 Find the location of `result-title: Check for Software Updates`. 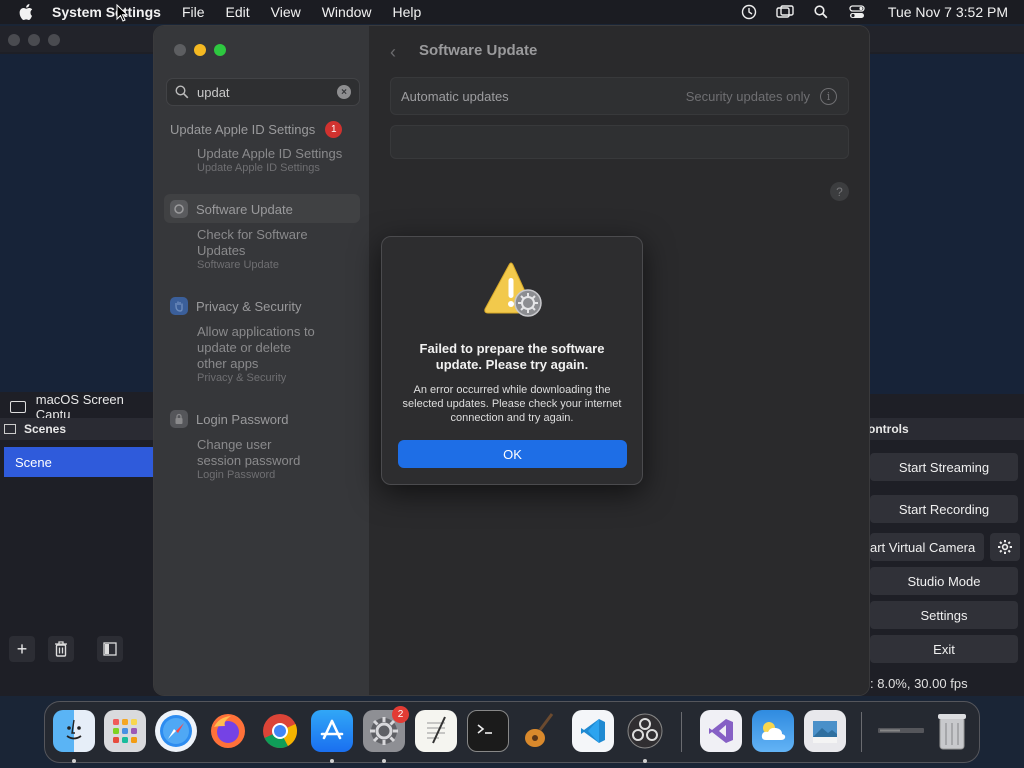

result-title: Check for Software Updates is located at coordinates (252, 242).